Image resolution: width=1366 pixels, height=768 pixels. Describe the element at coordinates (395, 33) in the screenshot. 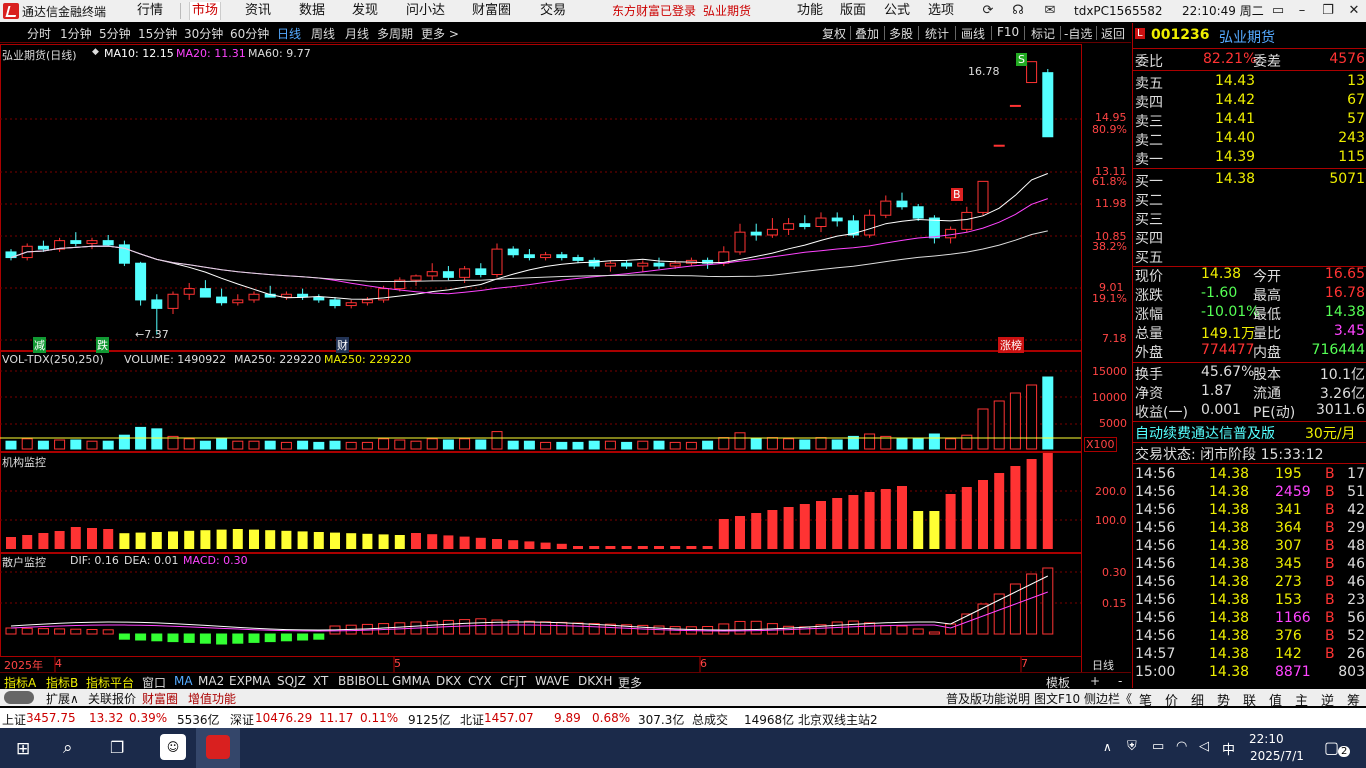

I see `period-multi: 多周期` at that location.